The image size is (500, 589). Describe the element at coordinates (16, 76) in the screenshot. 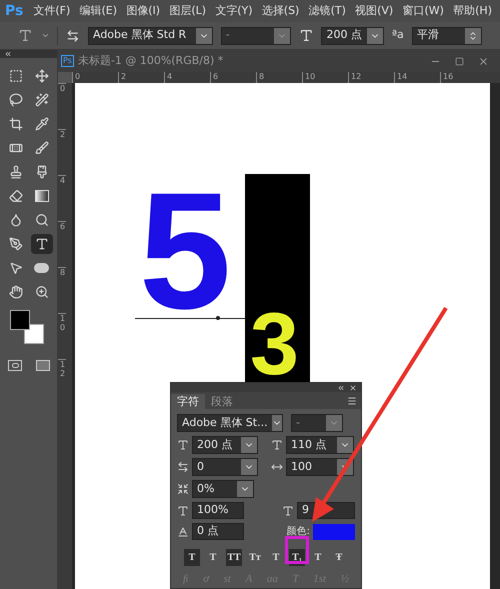

I see `dashed-square-icon` at that location.